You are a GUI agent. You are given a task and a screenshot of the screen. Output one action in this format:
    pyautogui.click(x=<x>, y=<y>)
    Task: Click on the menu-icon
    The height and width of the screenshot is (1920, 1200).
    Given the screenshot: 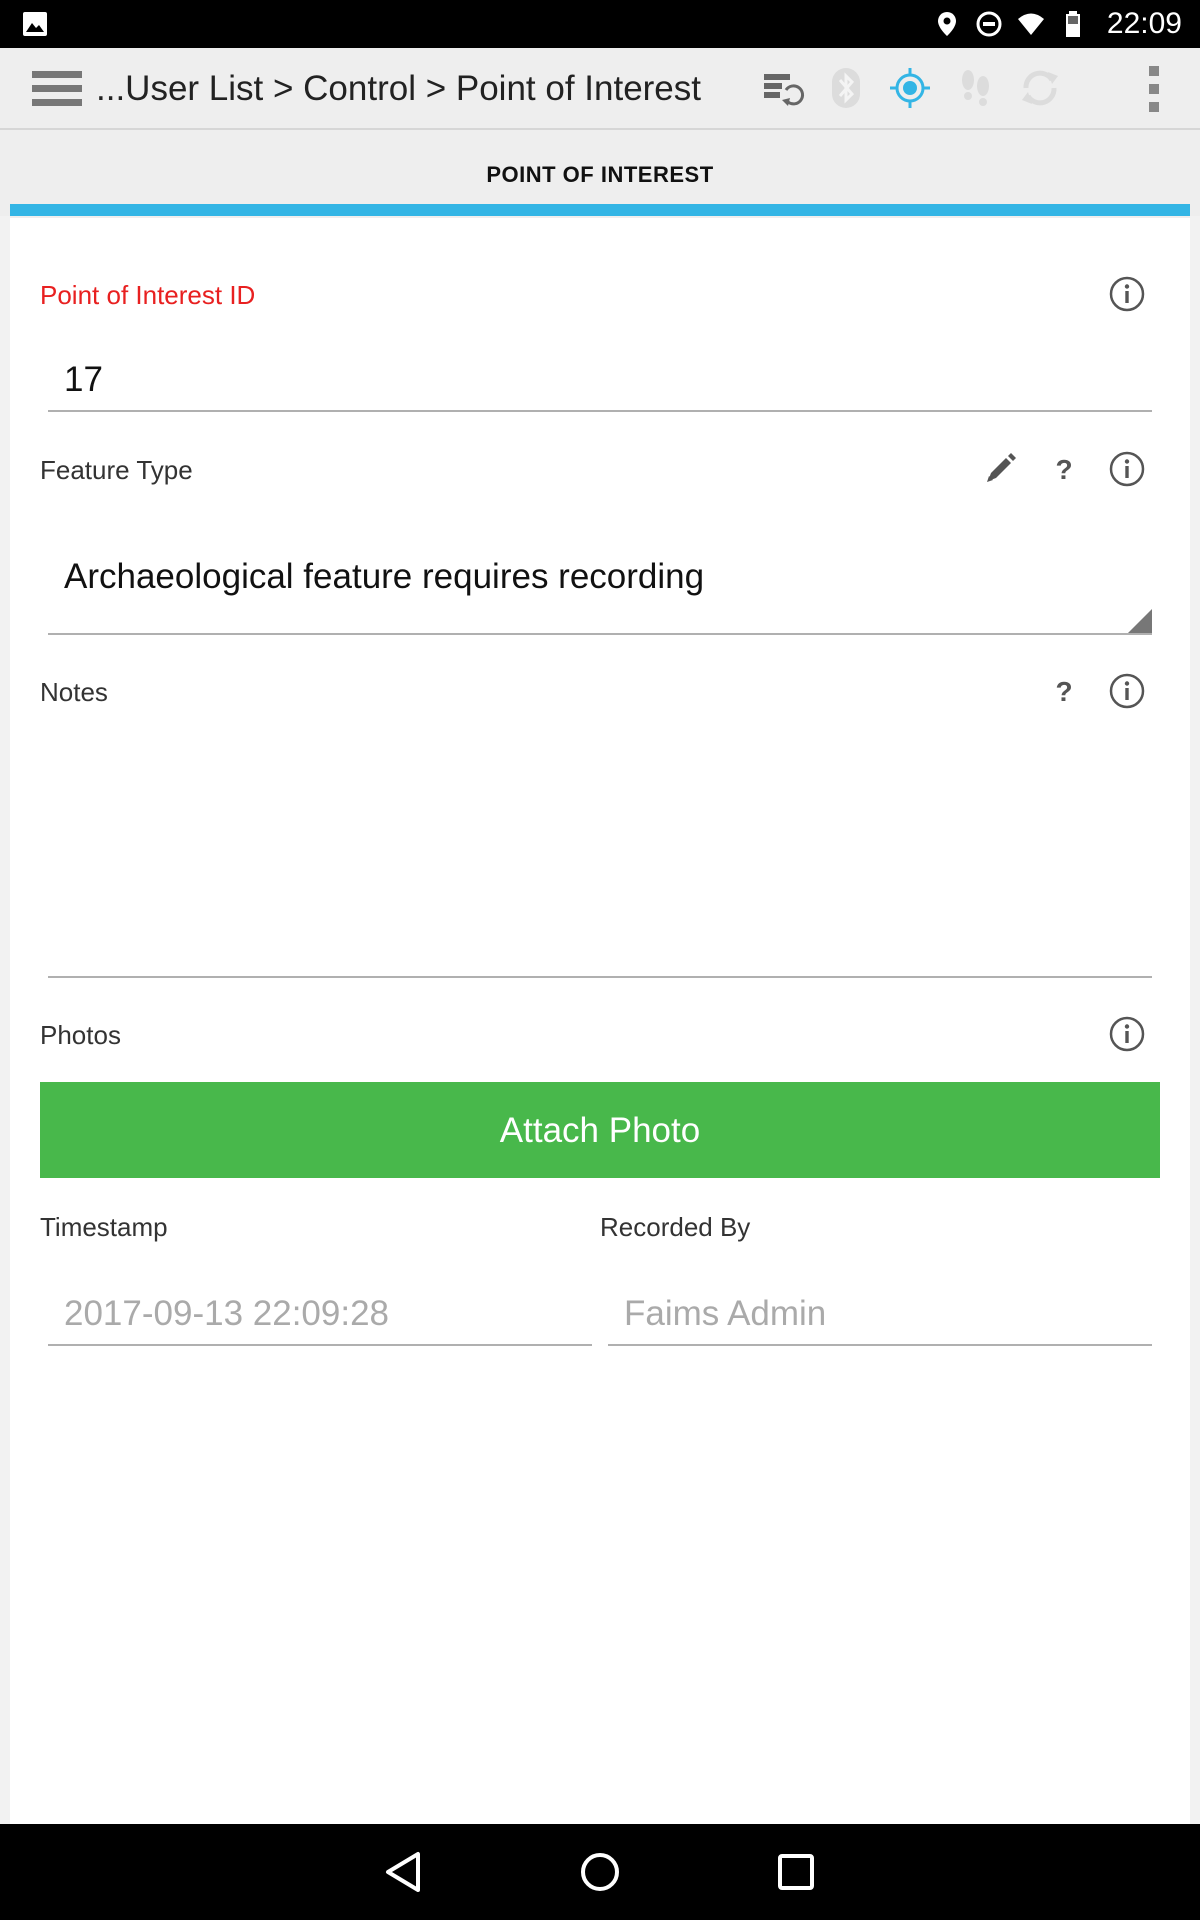 What is the action you would take?
    pyautogui.click(x=57, y=89)
    